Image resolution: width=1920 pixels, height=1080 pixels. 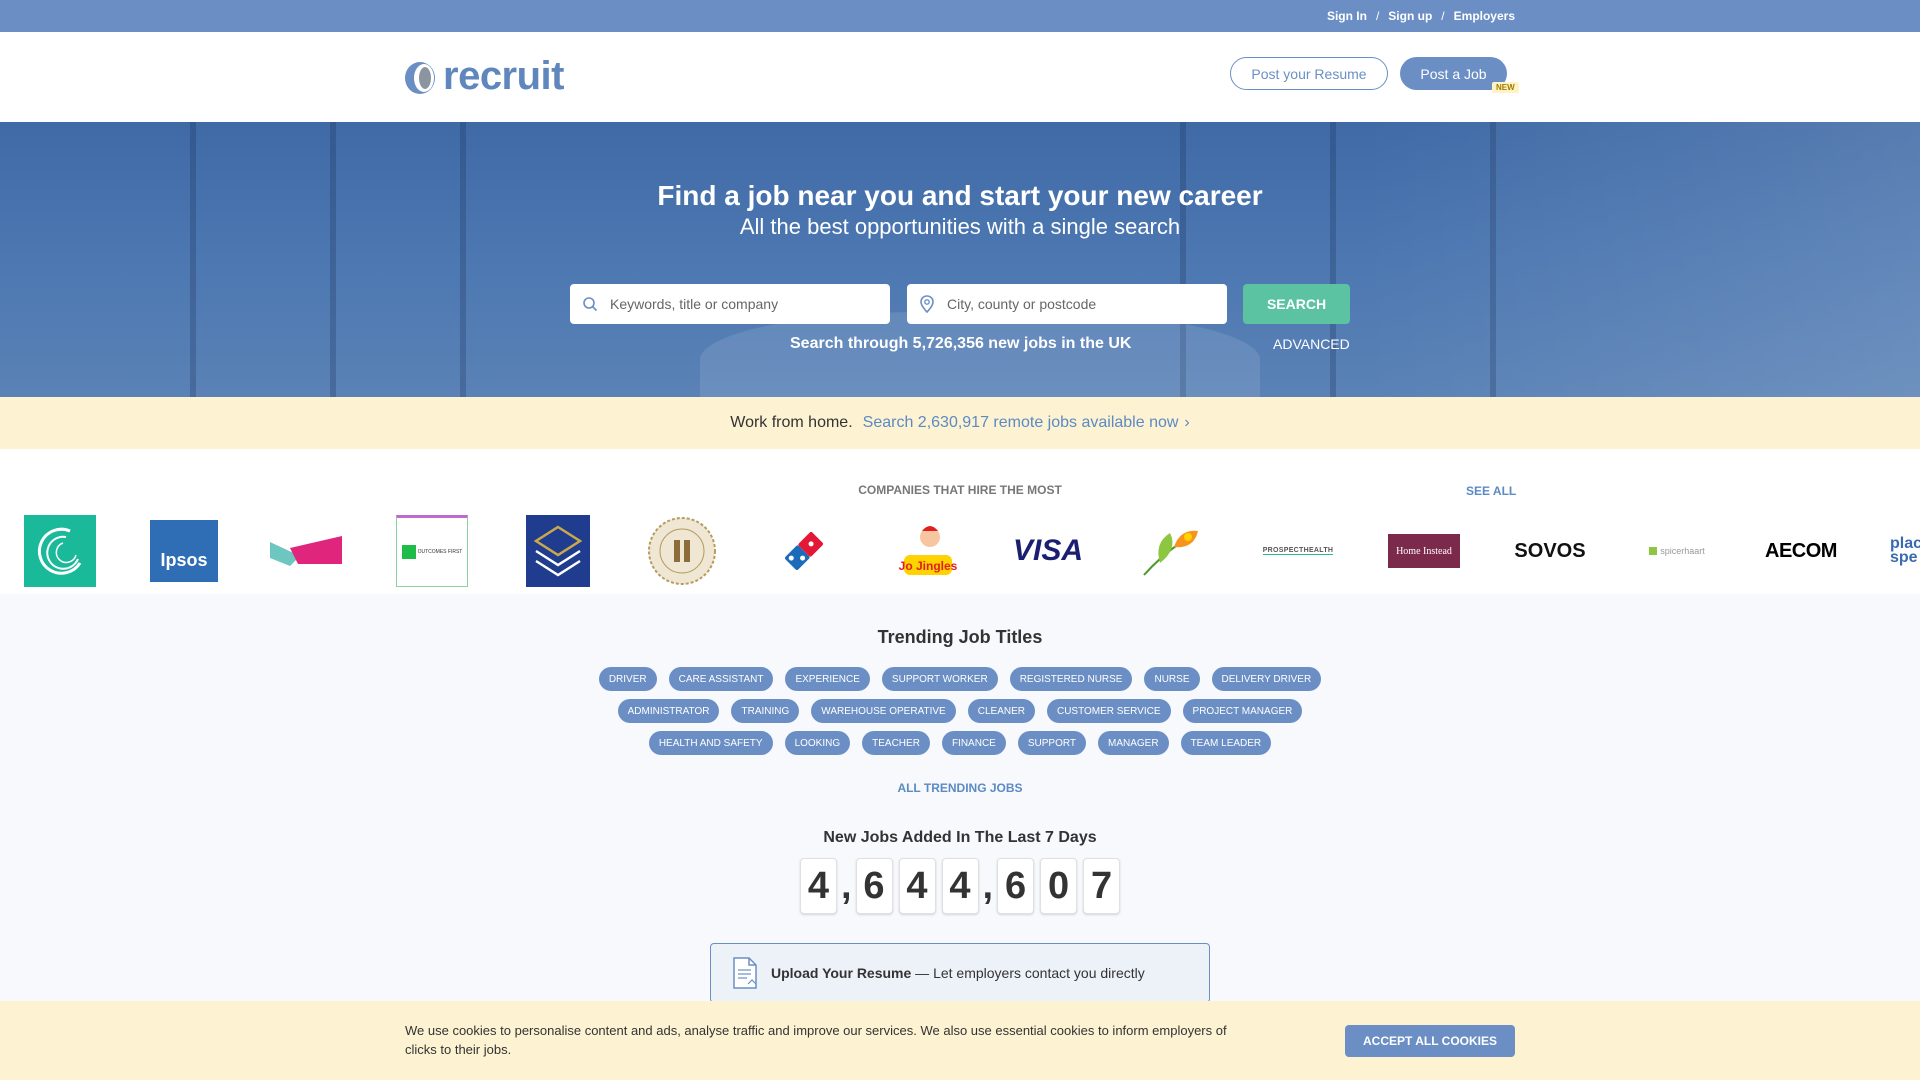 I want to click on tag-support-worker: SUPPORT WORKER, so click(x=939, y=679).